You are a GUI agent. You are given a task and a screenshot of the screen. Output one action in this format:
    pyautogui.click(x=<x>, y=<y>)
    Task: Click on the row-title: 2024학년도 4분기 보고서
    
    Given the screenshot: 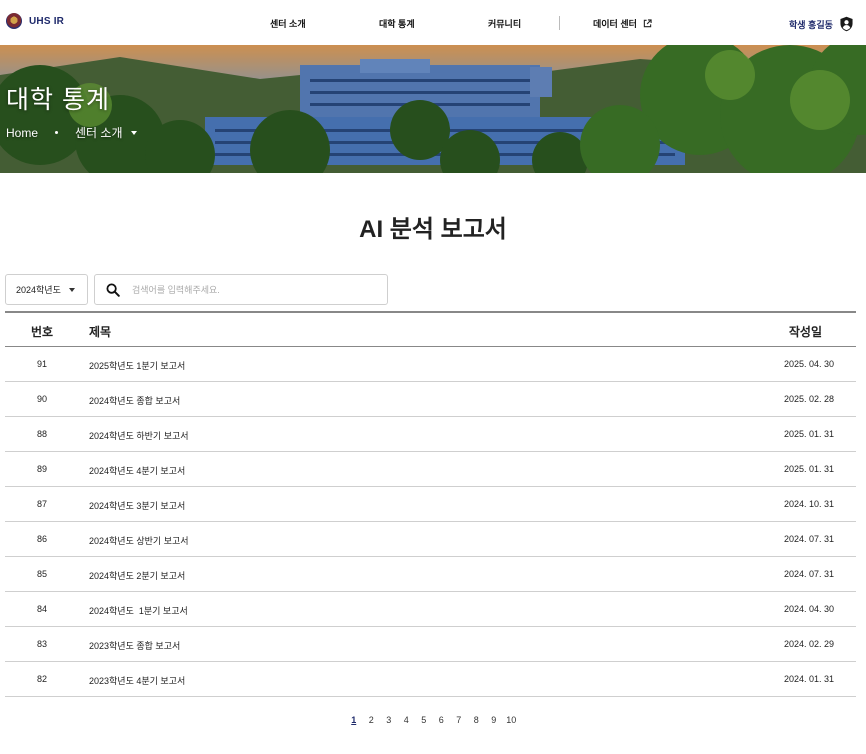 What is the action you would take?
    pyautogui.click(x=137, y=470)
    